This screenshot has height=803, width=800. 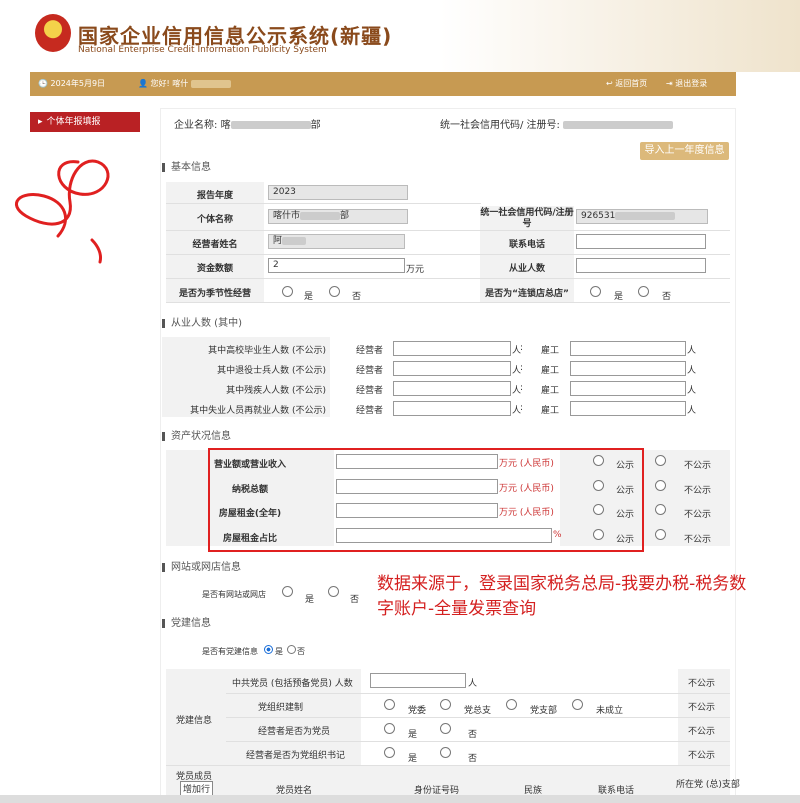 What do you see at coordinates (626, 84) in the screenshot?
I see `home-link: ↩ 返回首页` at bounding box center [626, 84].